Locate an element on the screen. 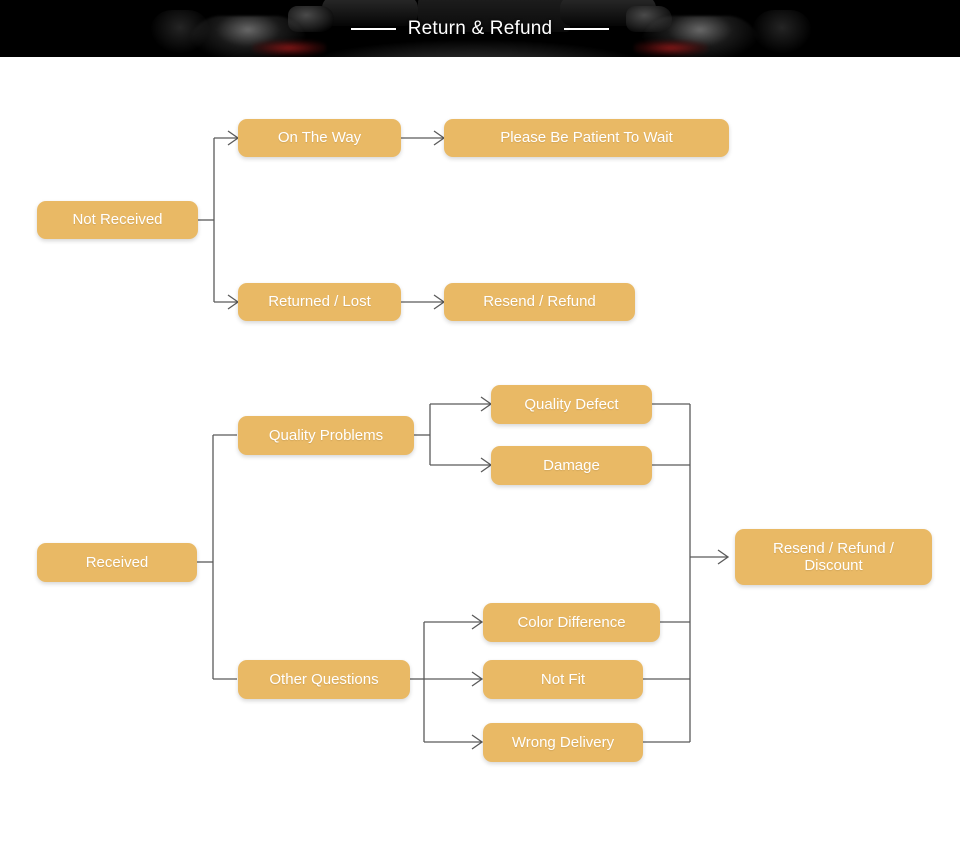 The height and width of the screenshot is (864, 960). node-on-the-way: On The Way is located at coordinates (319, 138).